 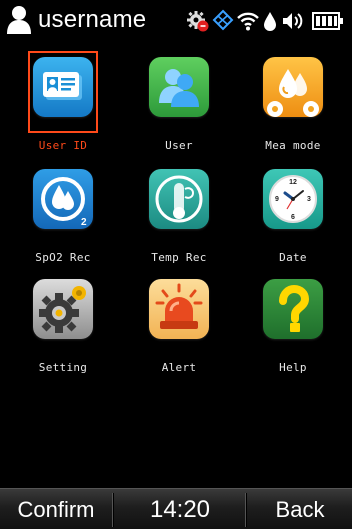 What do you see at coordinates (293, 367) in the screenshot?
I see `app-label: Help` at bounding box center [293, 367].